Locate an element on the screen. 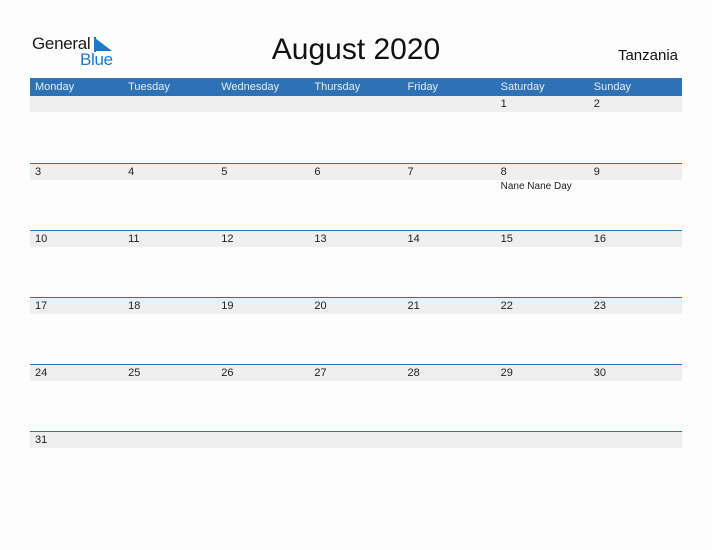 The width and height of the screenshot is (712, 550). day-number: 18 is located at coordinates (134, 306).